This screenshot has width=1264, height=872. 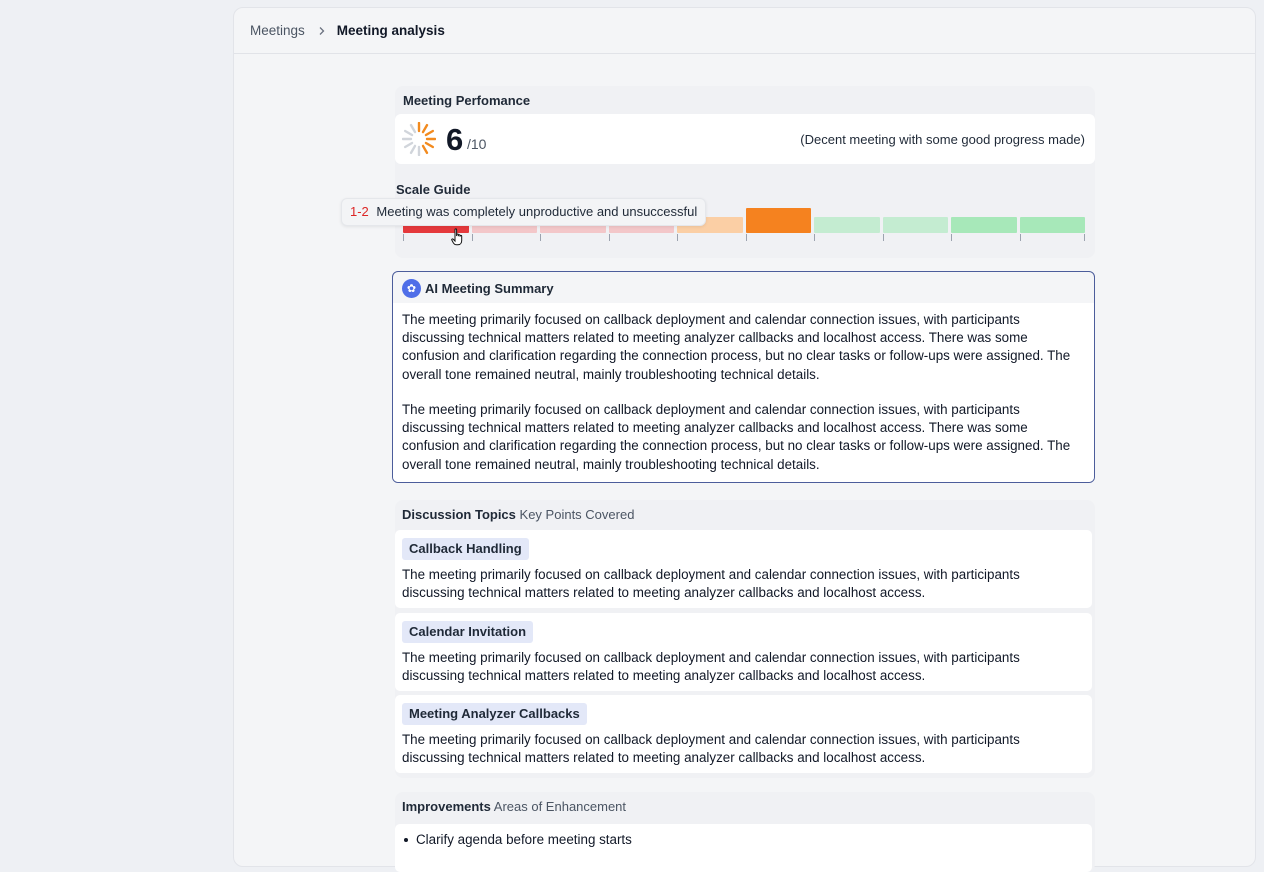 I want to click on score-max: /10, so click(x=477, y=144).